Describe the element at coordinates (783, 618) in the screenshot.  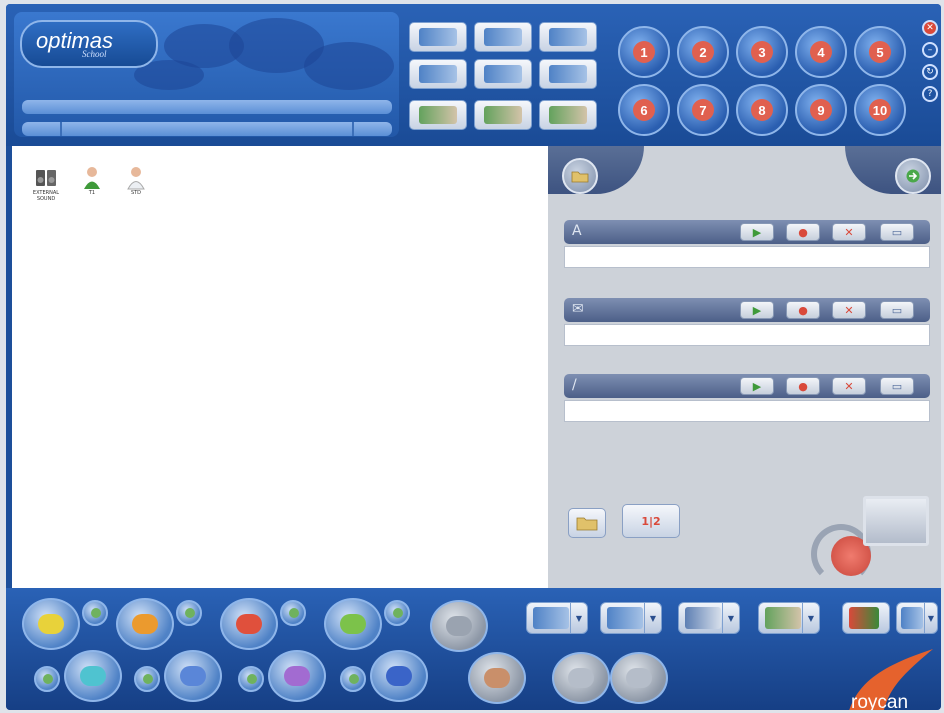
I see `students-icon` at that location.